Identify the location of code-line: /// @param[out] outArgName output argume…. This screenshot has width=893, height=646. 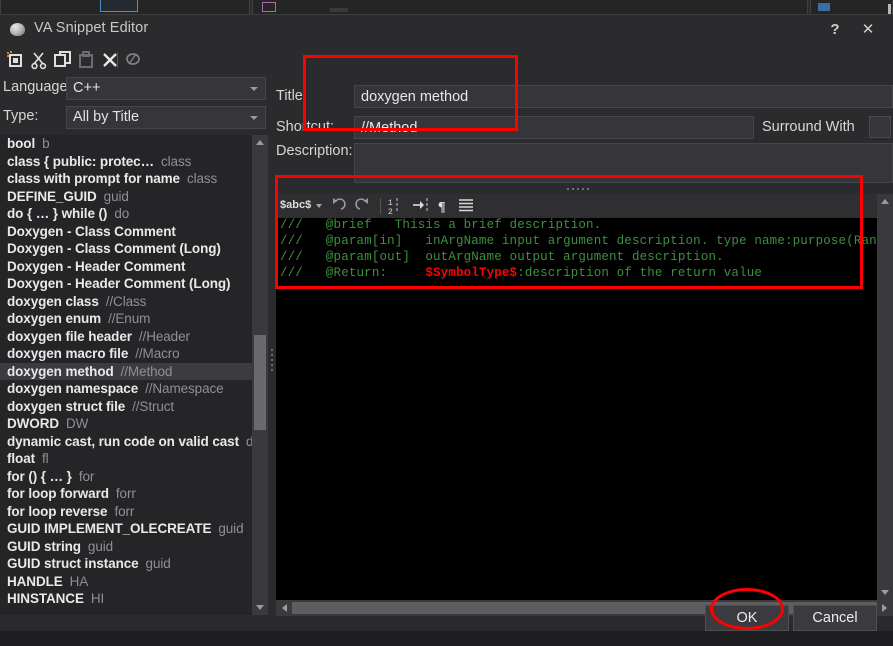
(576, 258).